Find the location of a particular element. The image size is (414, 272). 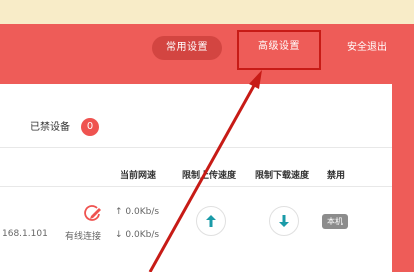

connection-type: 有线连接 is located at coordinates (83, 237).